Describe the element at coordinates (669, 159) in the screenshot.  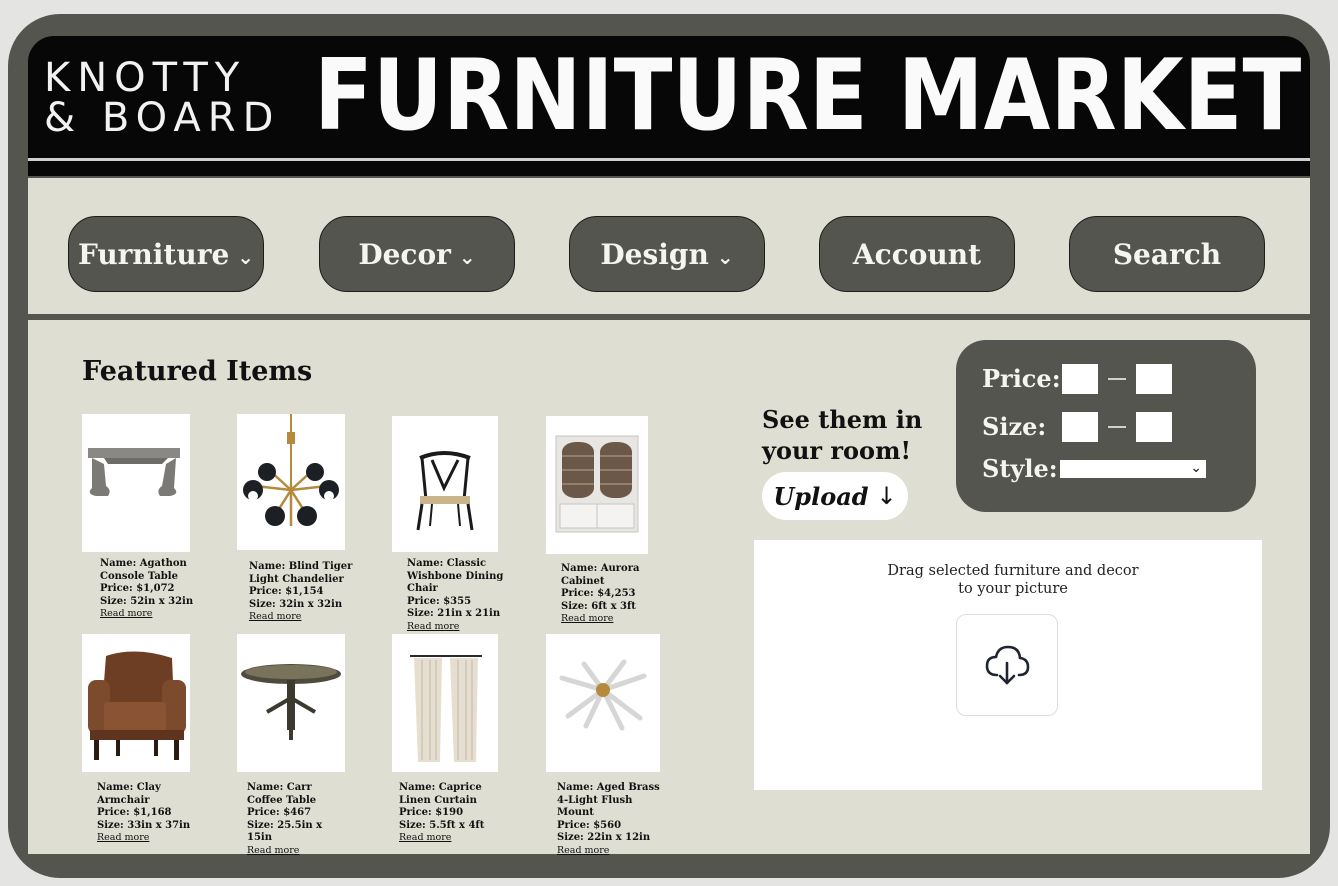
I see `banner-divider` at that location.